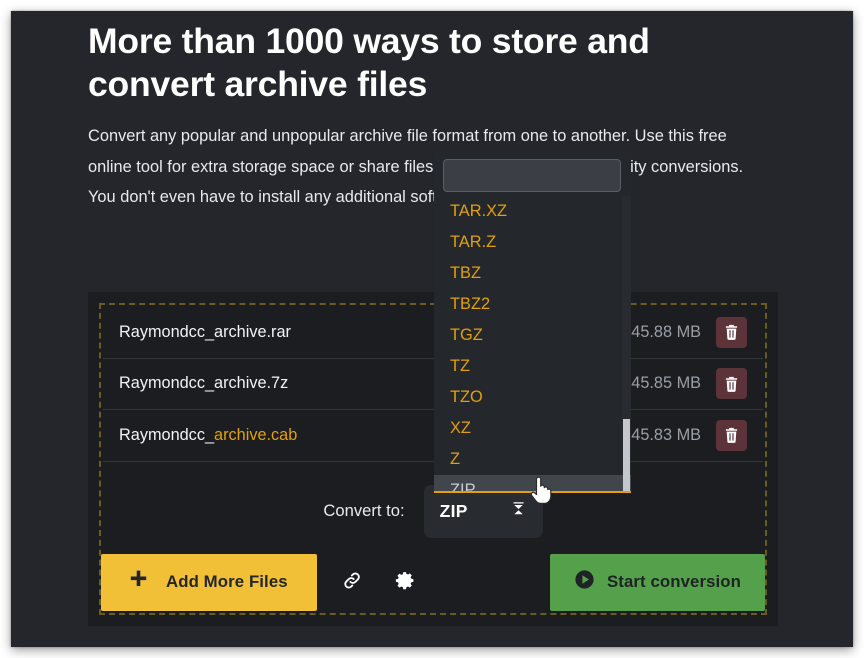 The width and height of the screenshot is (864, 658). I want to click on file-size: 45.85 MB, so click(666, 383).